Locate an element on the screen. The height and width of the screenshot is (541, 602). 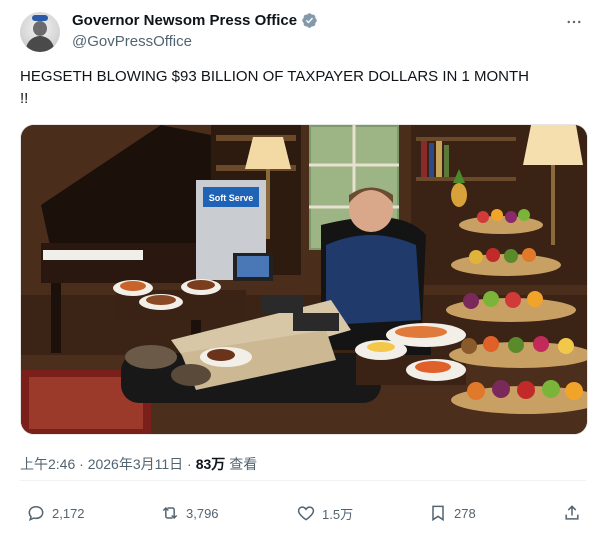
bookmark-count: 278 is located at coordinates (465, 513).